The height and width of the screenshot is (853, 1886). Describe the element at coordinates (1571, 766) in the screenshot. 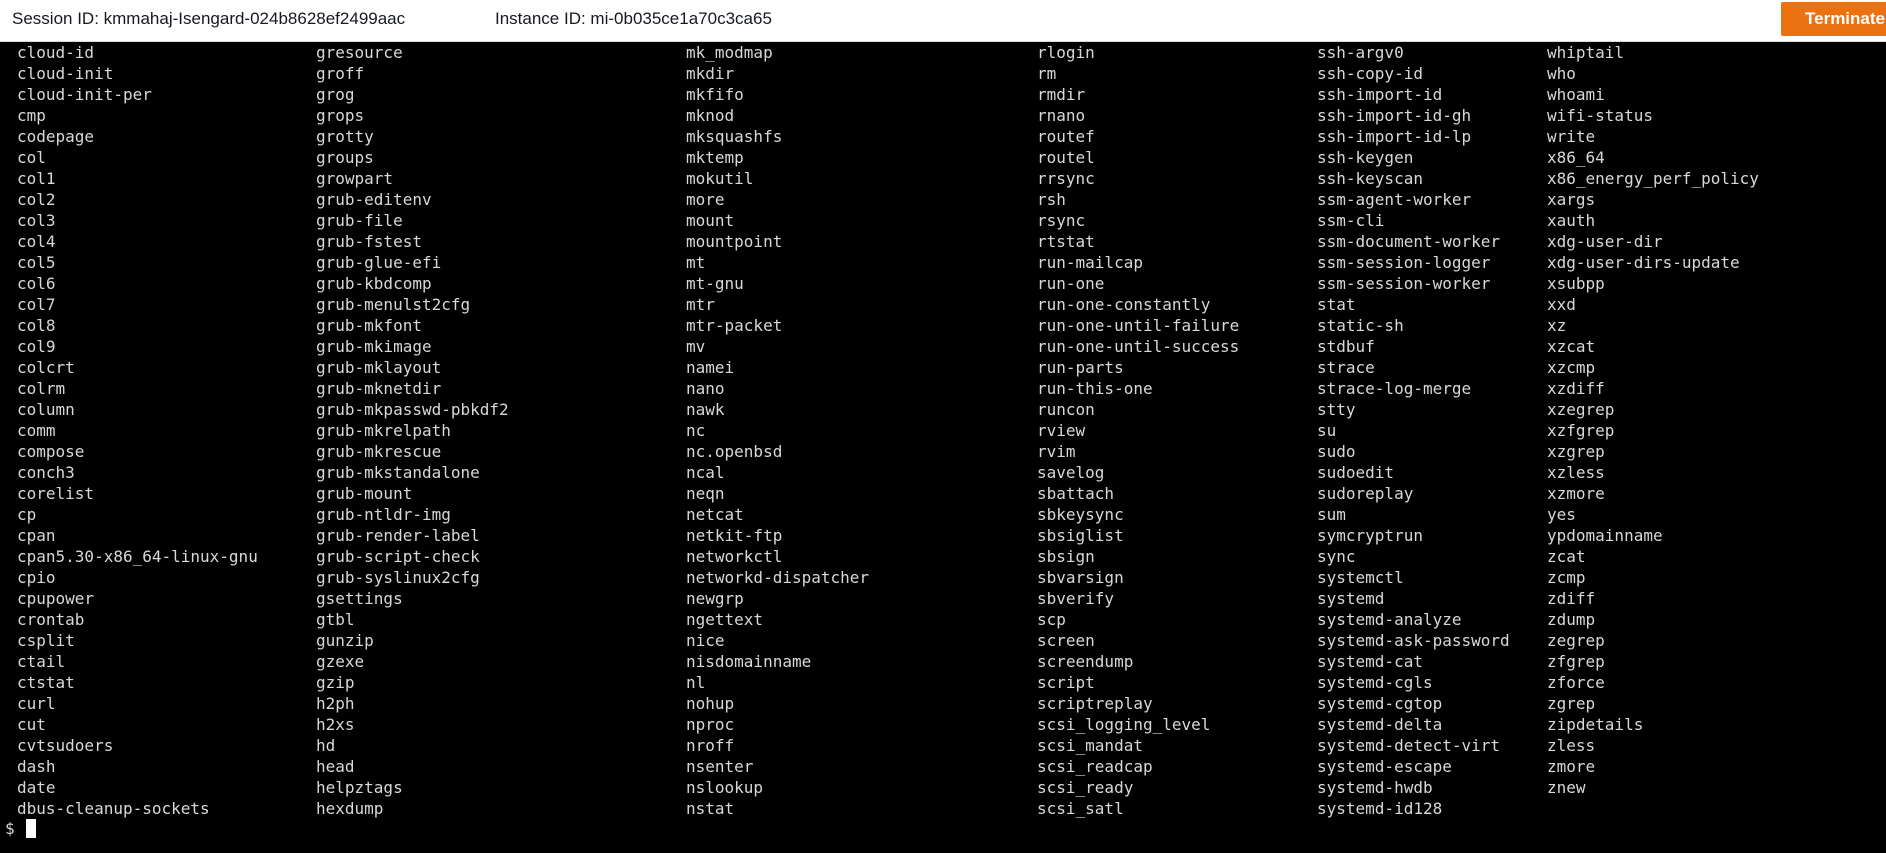

I see `listing-entry: zmore` at that location.